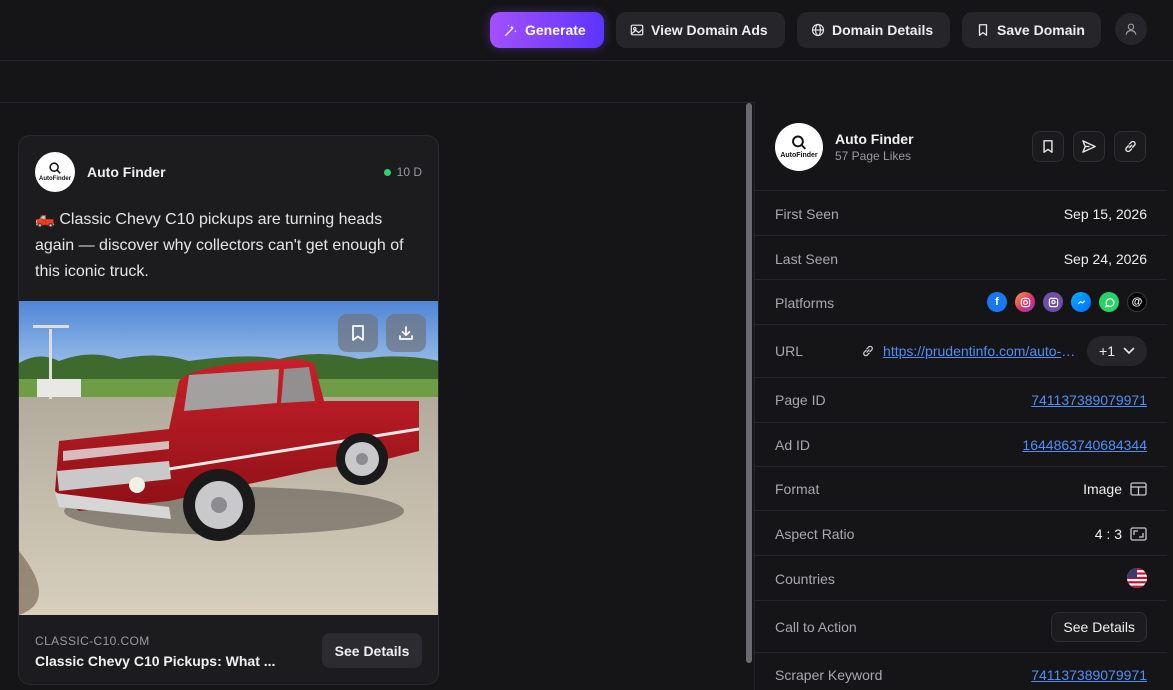 Image resolution: width=1173 pixels, height=690 pixels. Describe the element at coordinates (997, 302) in the screenshot. I see `facebook-icon: f` at that location.